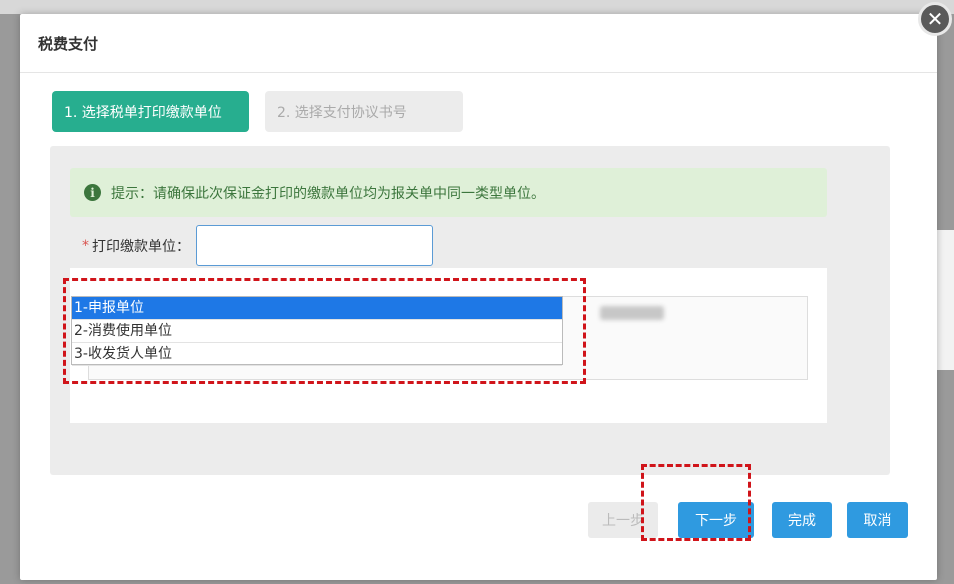 This screenshot has width=954, height=584. What do you see at coordinates (364, 111) in the screenshot?
I see `step-select-agreement-number: 2. 选择支付协议书号` at bounding box center [364, 111].